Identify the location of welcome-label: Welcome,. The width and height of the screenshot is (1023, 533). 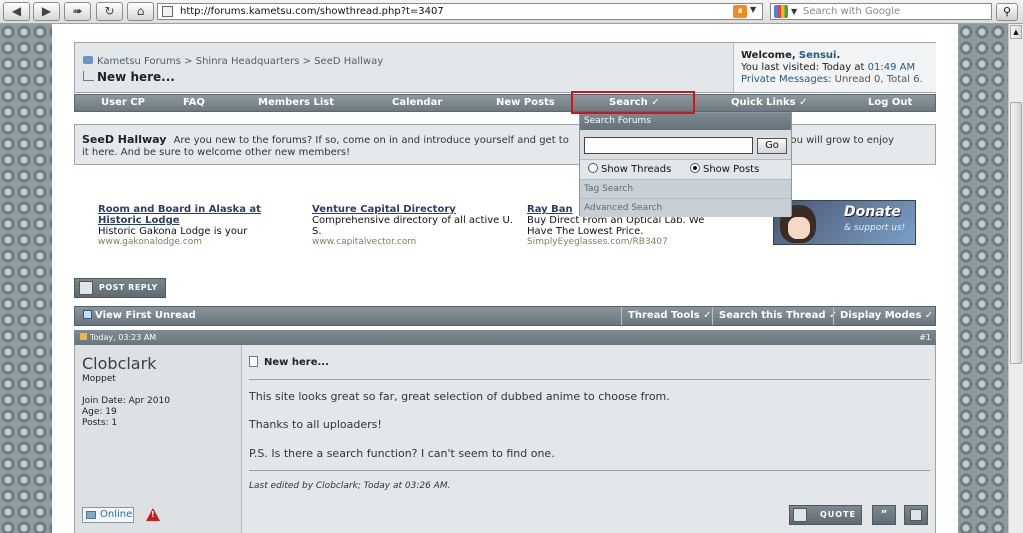
(768, 55).